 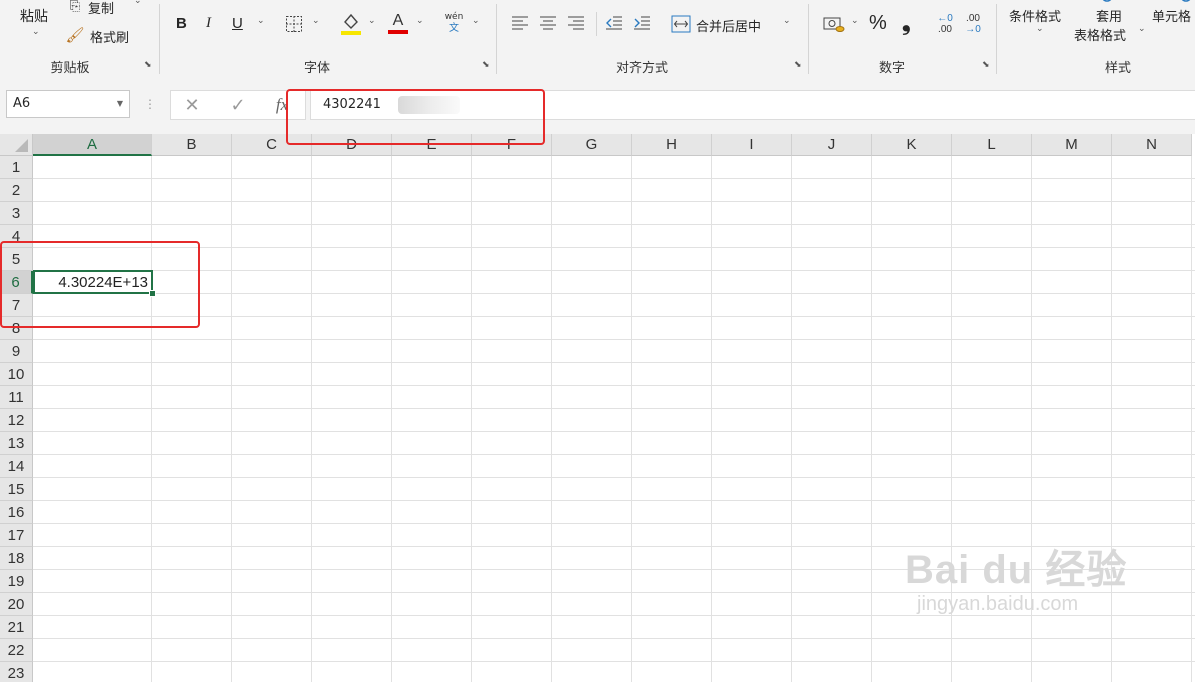 What do you see at coordinates (1100, 34) in the screenshot?
I see `table-format-label: 表格格式` at bounding box center [1100, 34].